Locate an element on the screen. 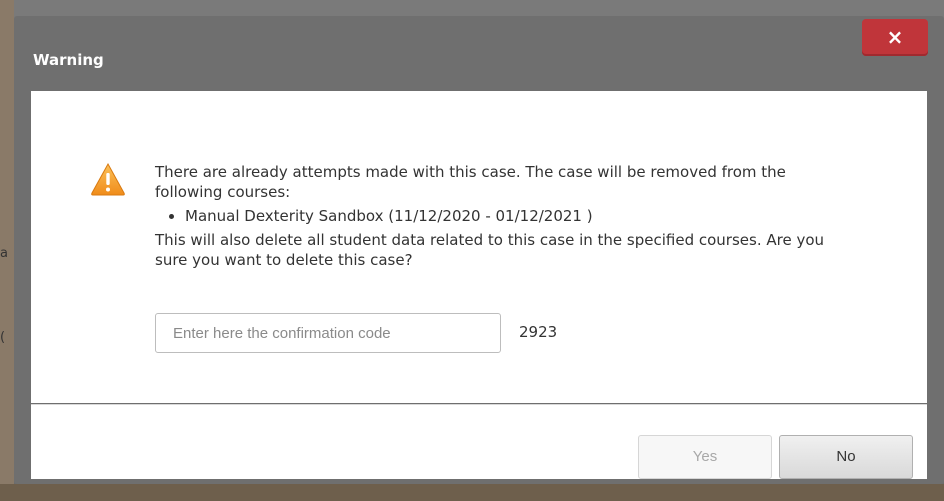  dialog-titlebar: Warning × is located at coordinates (479, 53).